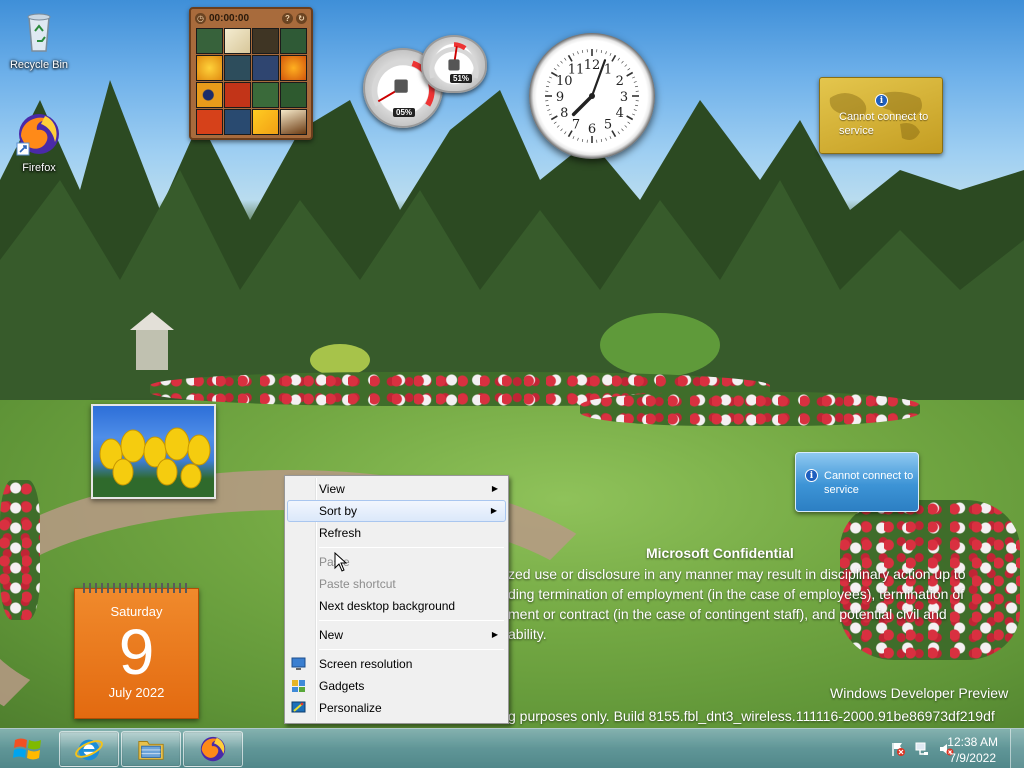  What do you see at coordinates (20, 550) in the screenshot?
I see `flowerbed` at bounding box center [20, 550].